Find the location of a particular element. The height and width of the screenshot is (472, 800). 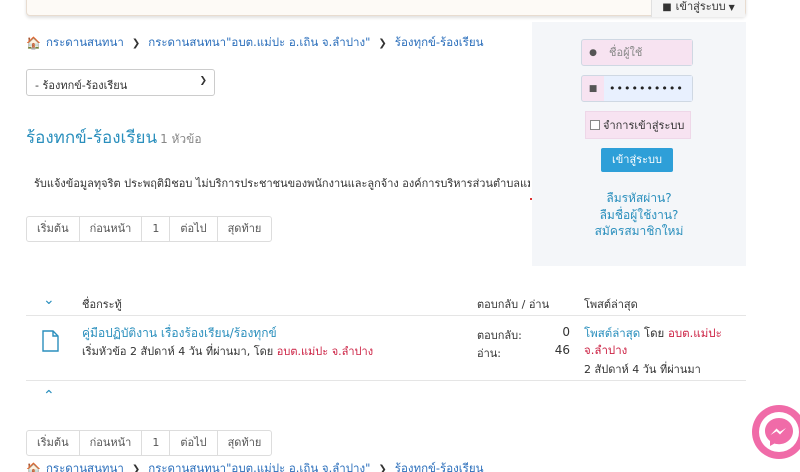

last-post-line: โพสต์ล่าสุด โดย อบต.แม่ปะ is located at coordinates (653, 334).